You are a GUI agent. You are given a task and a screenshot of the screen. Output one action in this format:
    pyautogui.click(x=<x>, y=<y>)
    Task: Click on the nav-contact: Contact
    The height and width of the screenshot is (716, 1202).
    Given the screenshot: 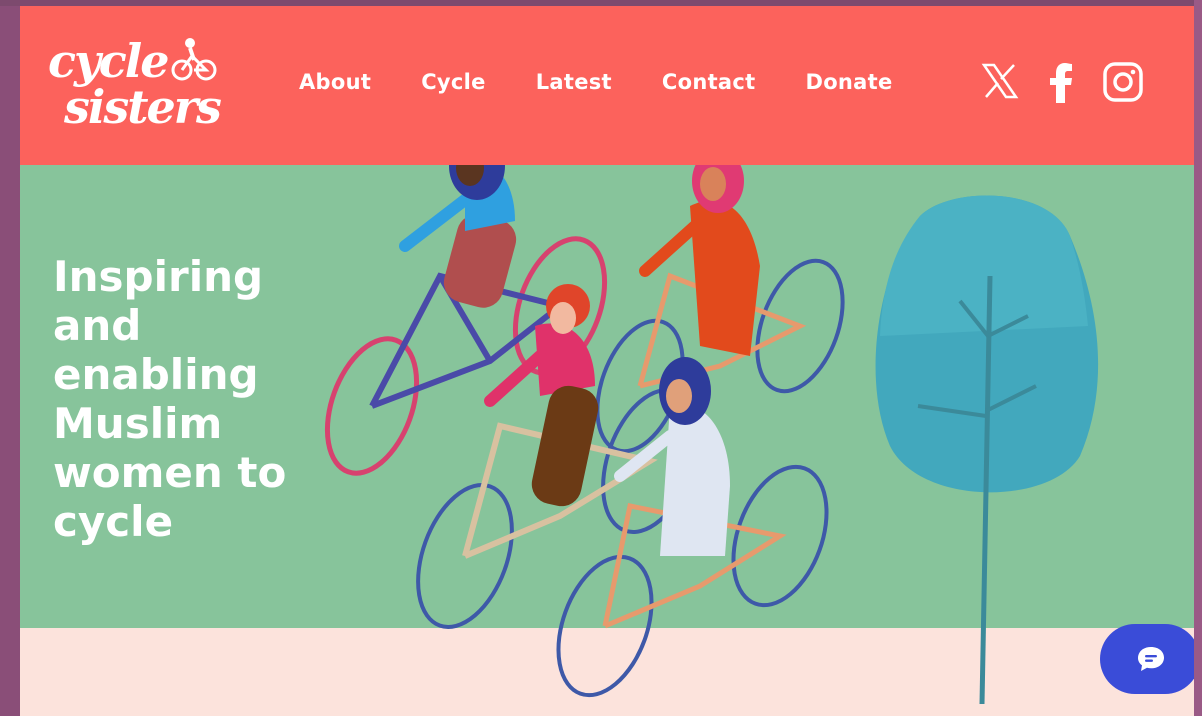 What is the action you would take?
    pyautogui.click(x=709, y=82)
    